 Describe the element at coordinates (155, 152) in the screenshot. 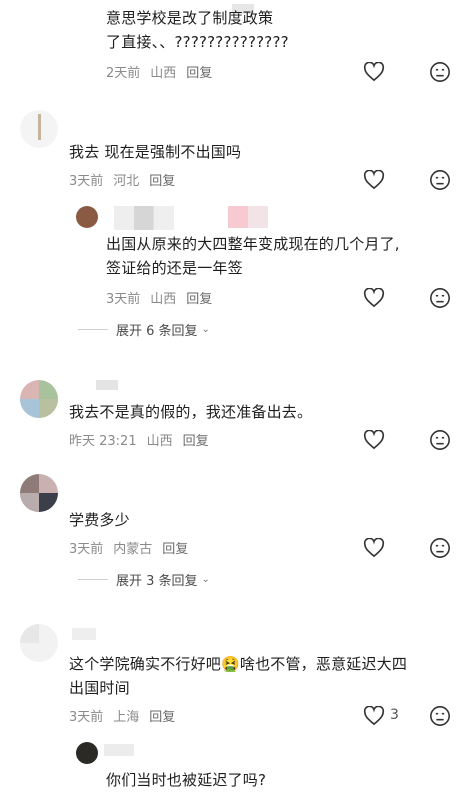

I see `comment-text: 我去 现在是强制不出国吗` at that location.